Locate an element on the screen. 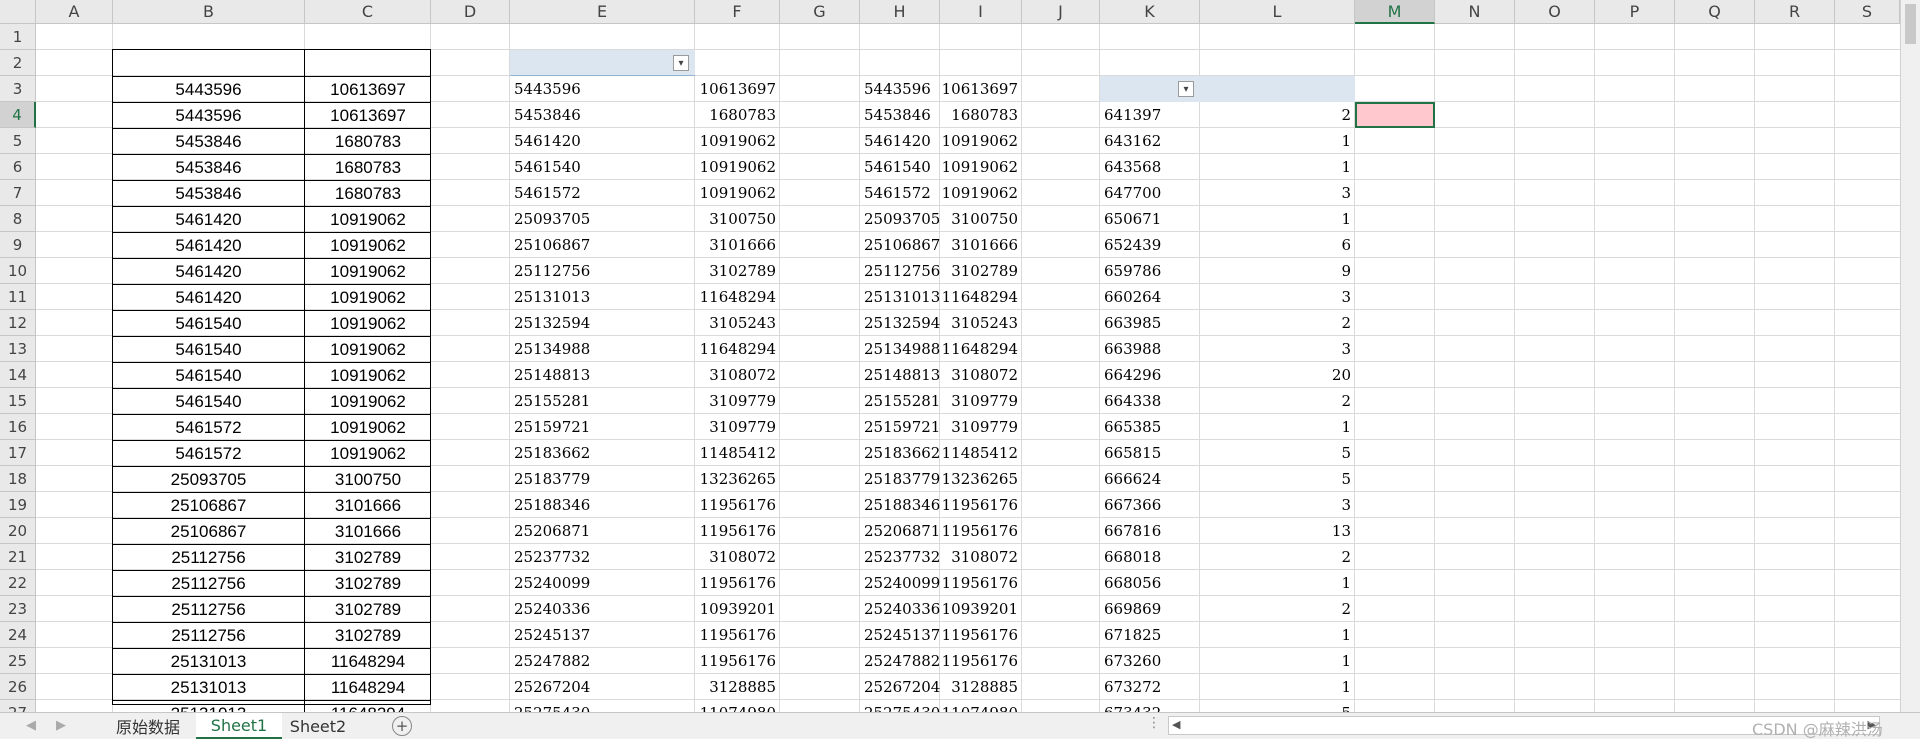  column-header-g: G is located at coordinates (820, 12).